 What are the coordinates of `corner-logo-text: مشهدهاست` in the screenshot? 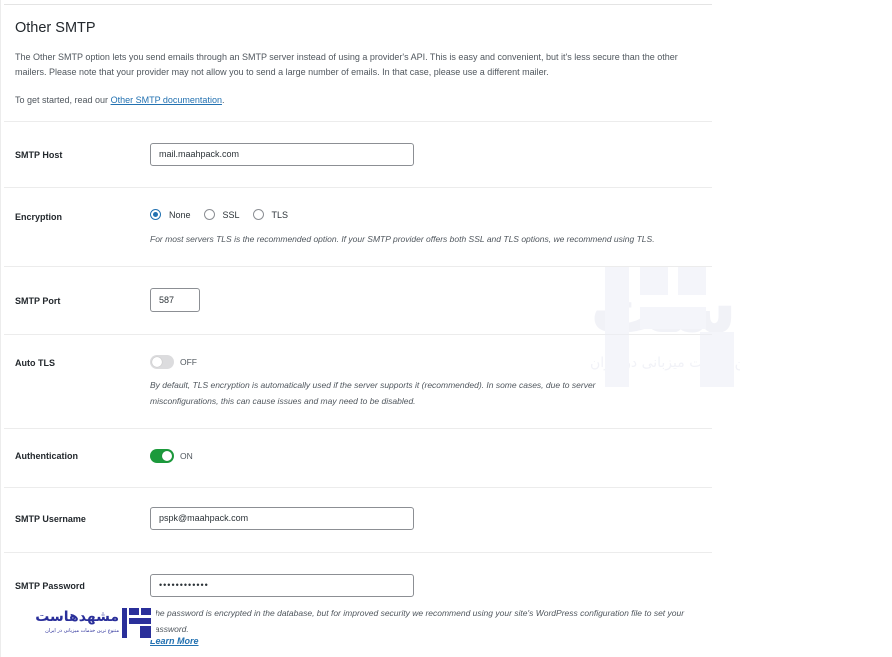 It's located at (77, 617).